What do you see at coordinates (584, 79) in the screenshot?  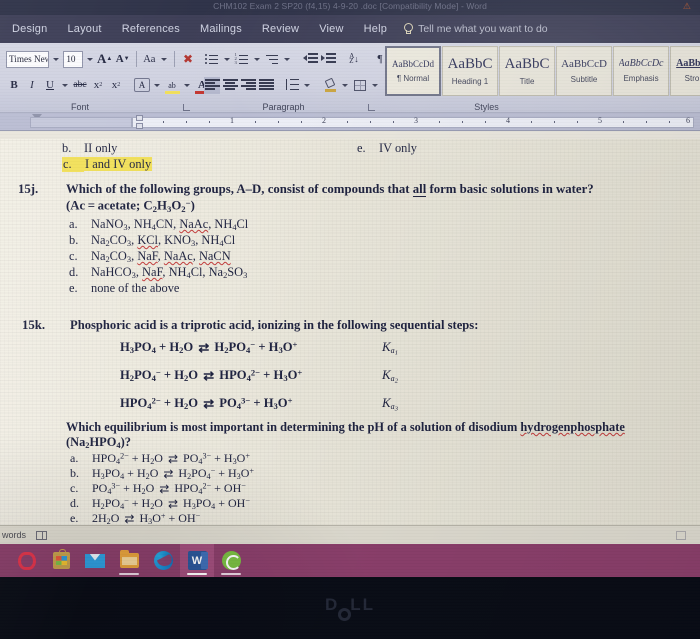 I see `style-label: Subtitle` at bounding box center [584, 79].